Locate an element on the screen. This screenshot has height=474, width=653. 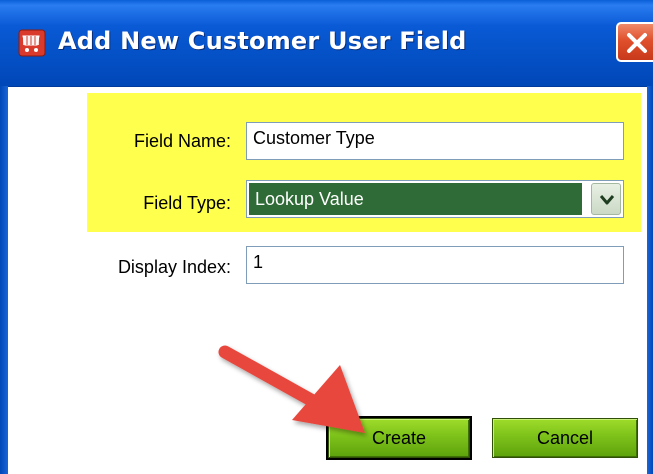
field-name-input: Customer Type is located at coordinates (435, 141).